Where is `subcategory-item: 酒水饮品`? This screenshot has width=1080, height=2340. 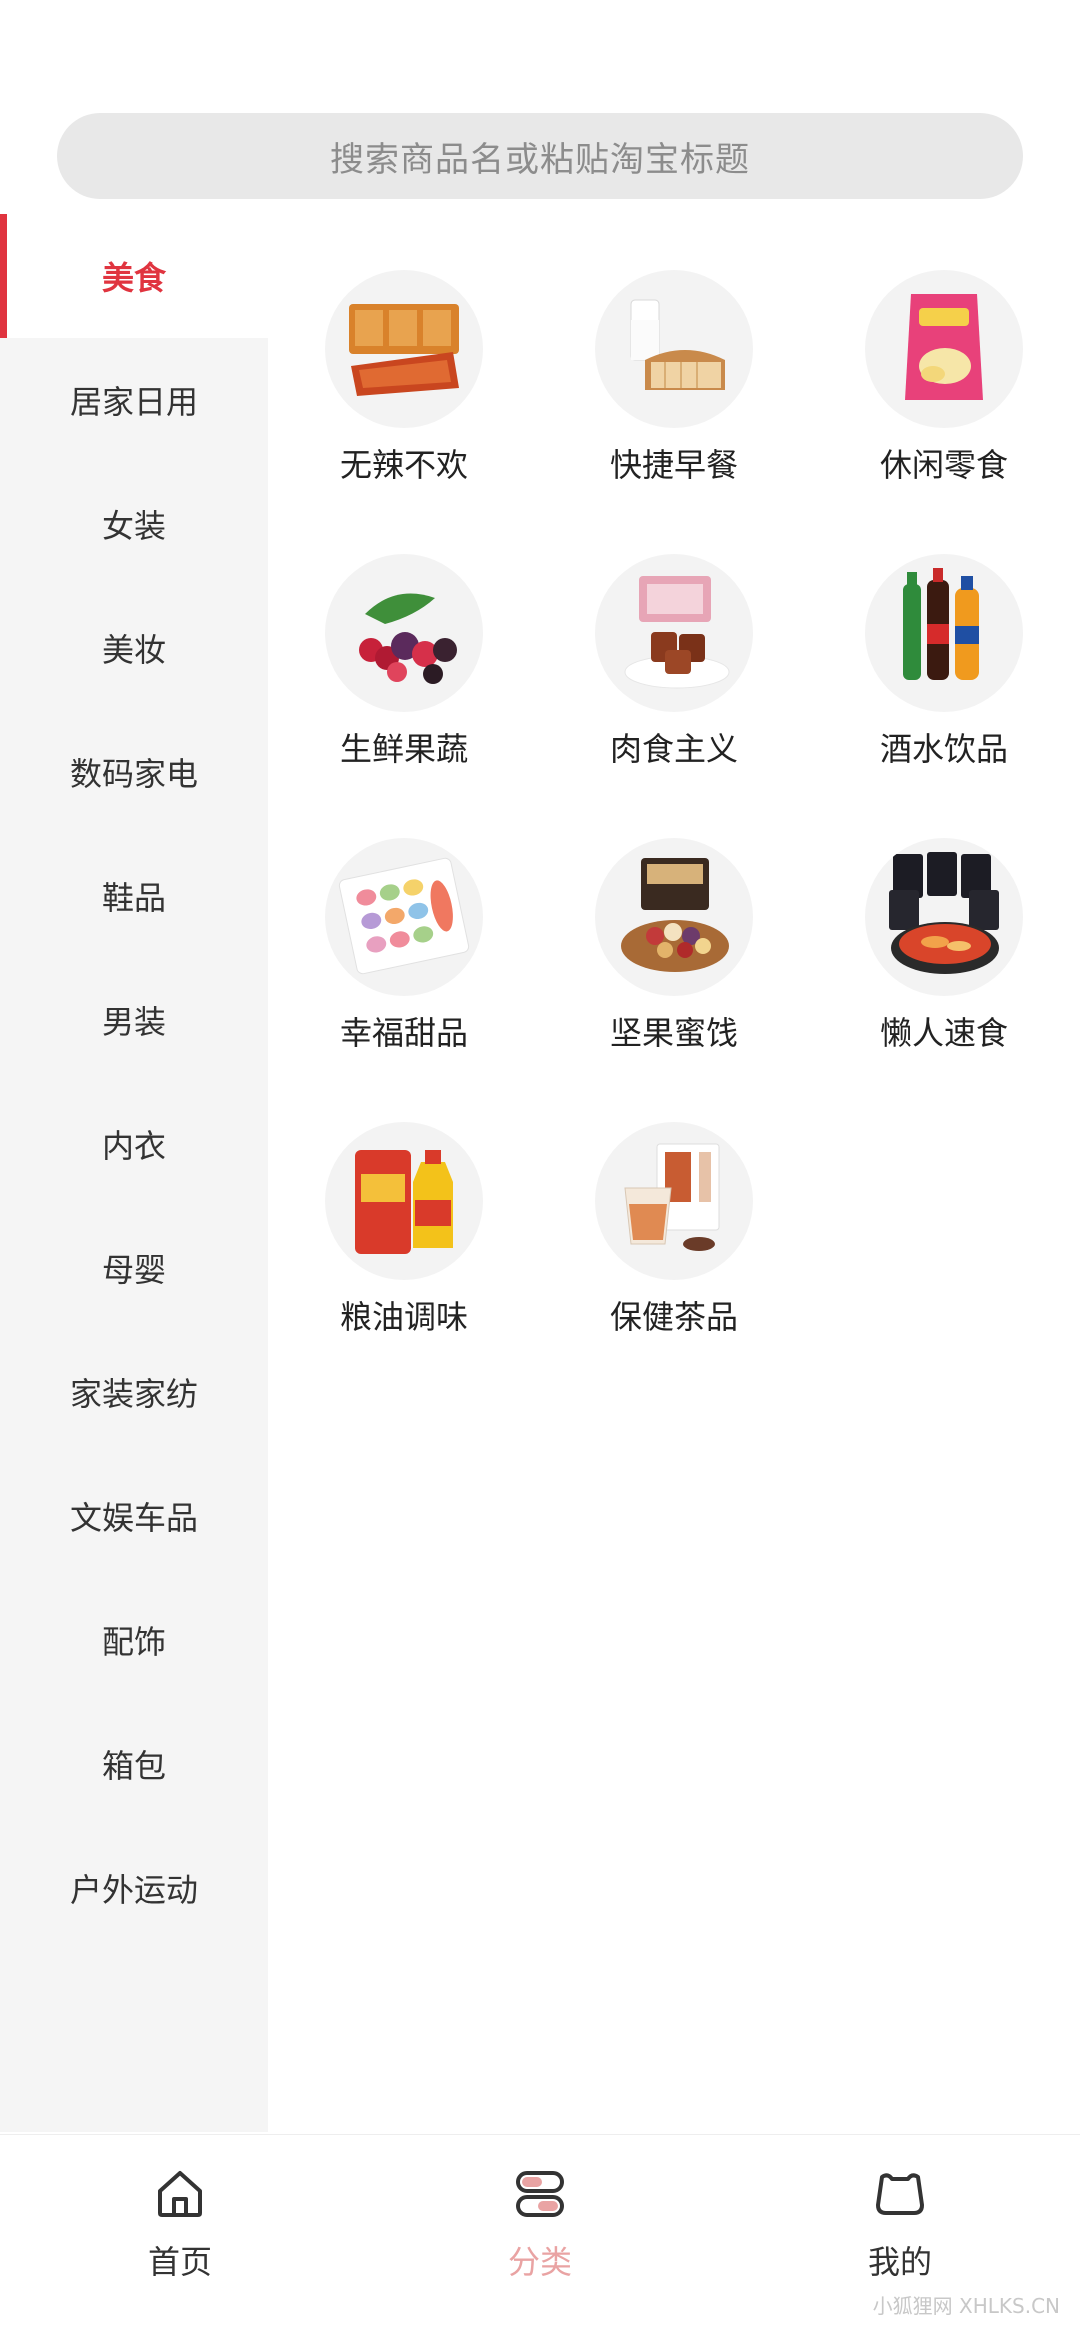 subcategory-item: 酒水饮品 is located at coordinates (944, 662).